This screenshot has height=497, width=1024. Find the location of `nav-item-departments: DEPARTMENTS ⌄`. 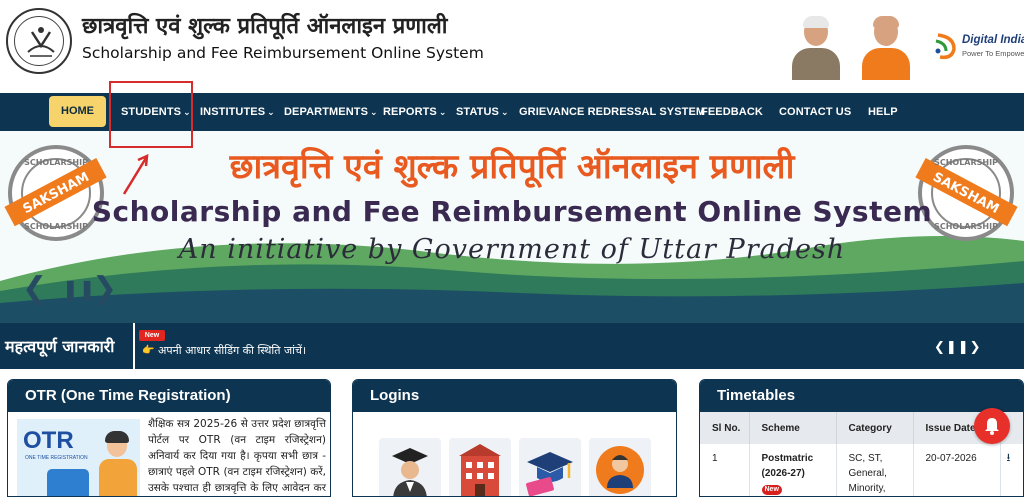

nav-item-departments: DEPARTMENTS ⌄ is located at coordinates (331, 112).